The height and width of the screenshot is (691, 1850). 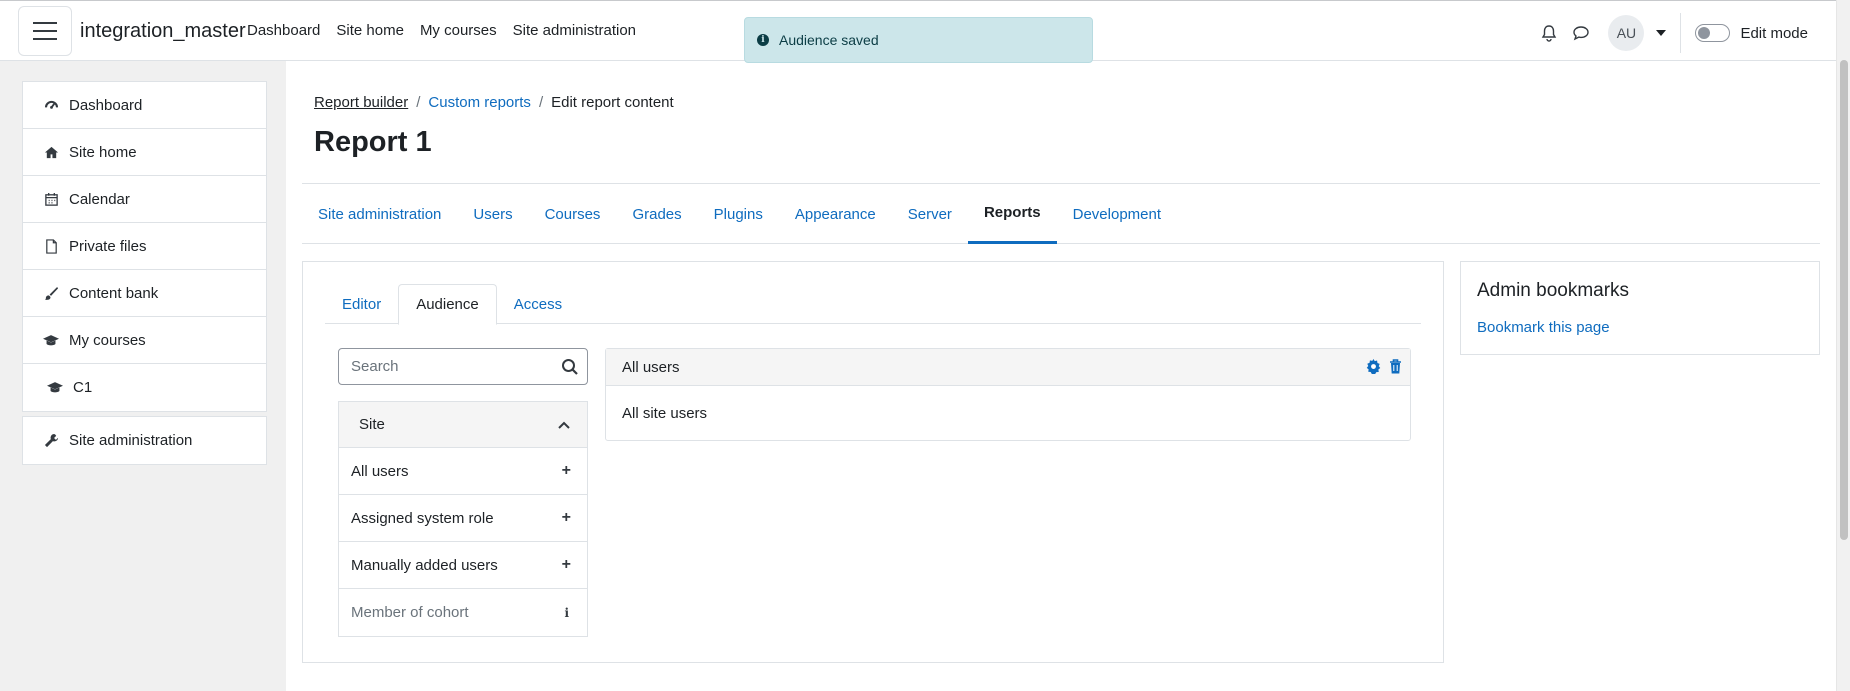 I want to click on drawer-item-label: My courses, so click(x=107, y=340).